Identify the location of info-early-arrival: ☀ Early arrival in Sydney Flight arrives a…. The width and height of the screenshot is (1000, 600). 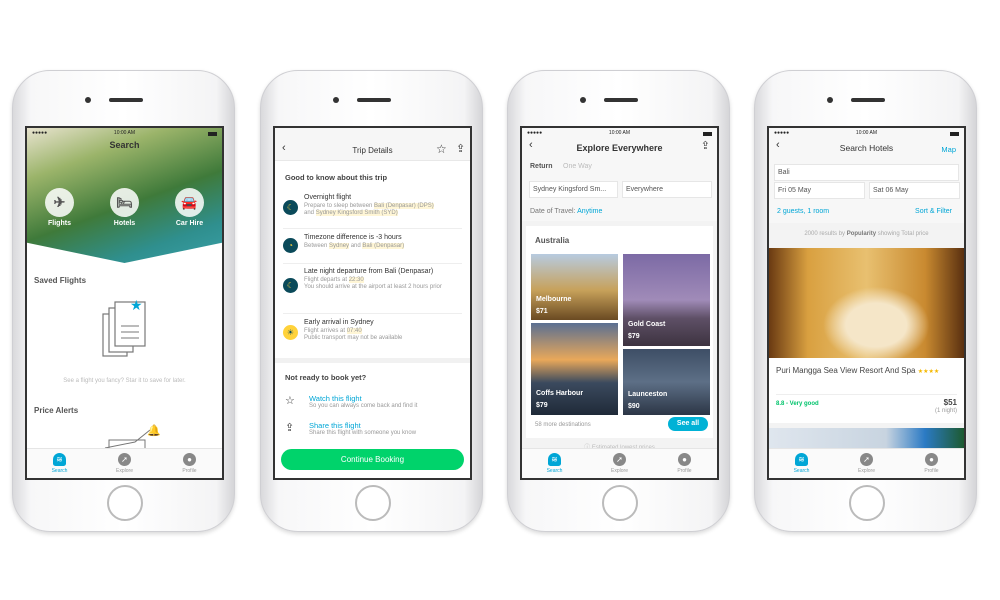
(372, 337).